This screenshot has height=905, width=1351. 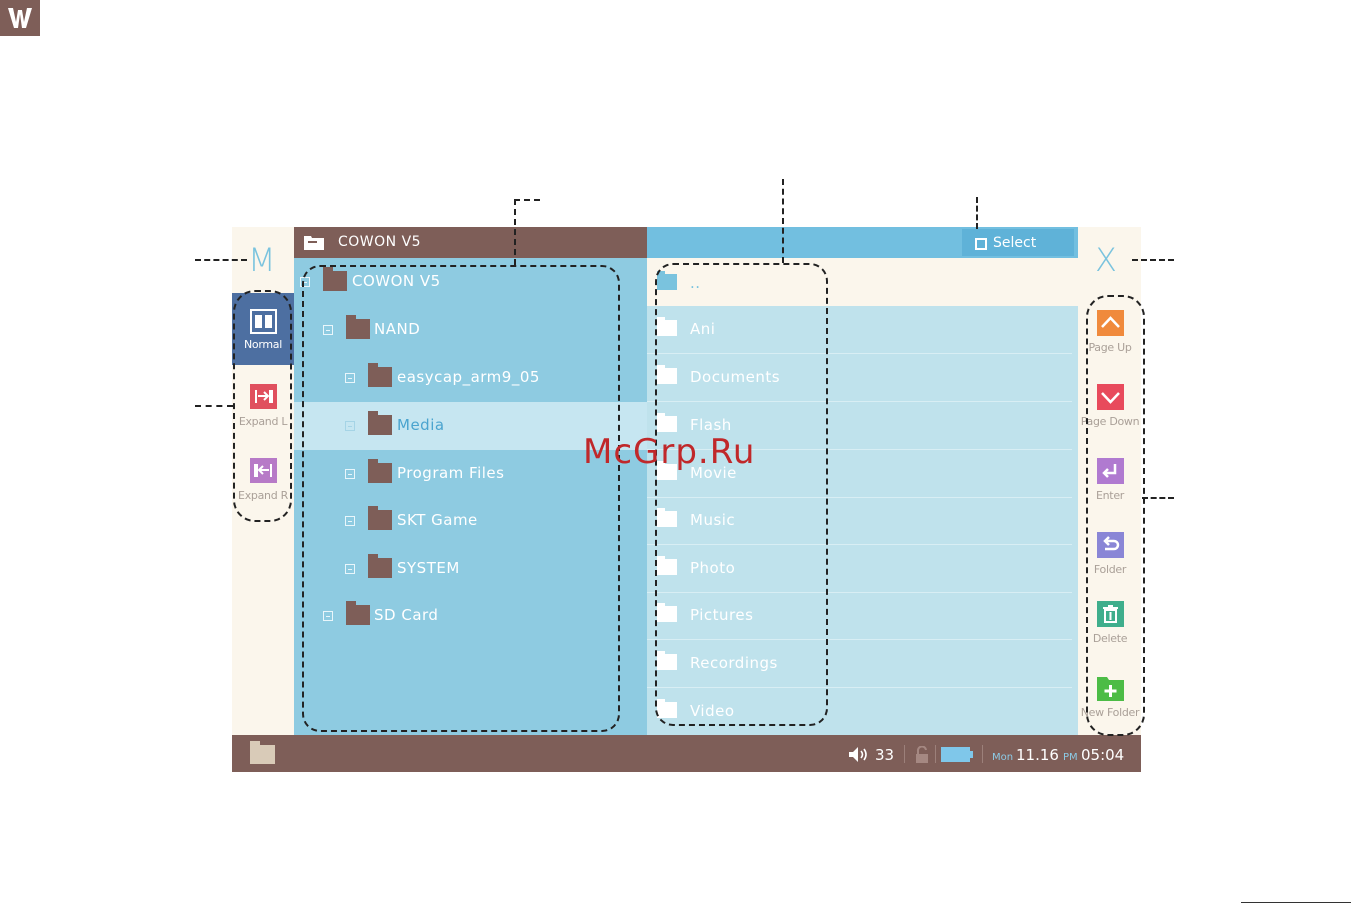 What do you see at coordinates (262, 260) in the screenshot?
I see `menu-button: M` at bounding box center [262, 260].